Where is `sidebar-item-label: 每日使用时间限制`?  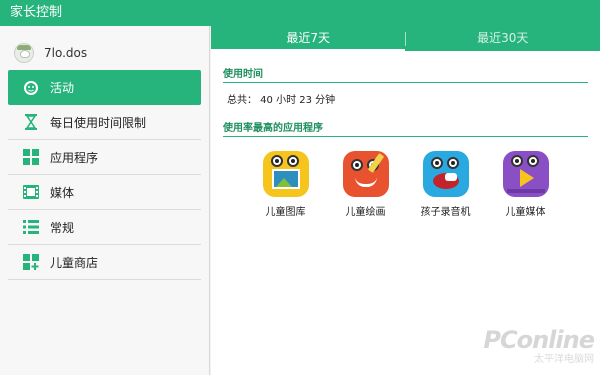
sidebar-item-label: 每日使用时间限制 is located at coordinates (98, 122).